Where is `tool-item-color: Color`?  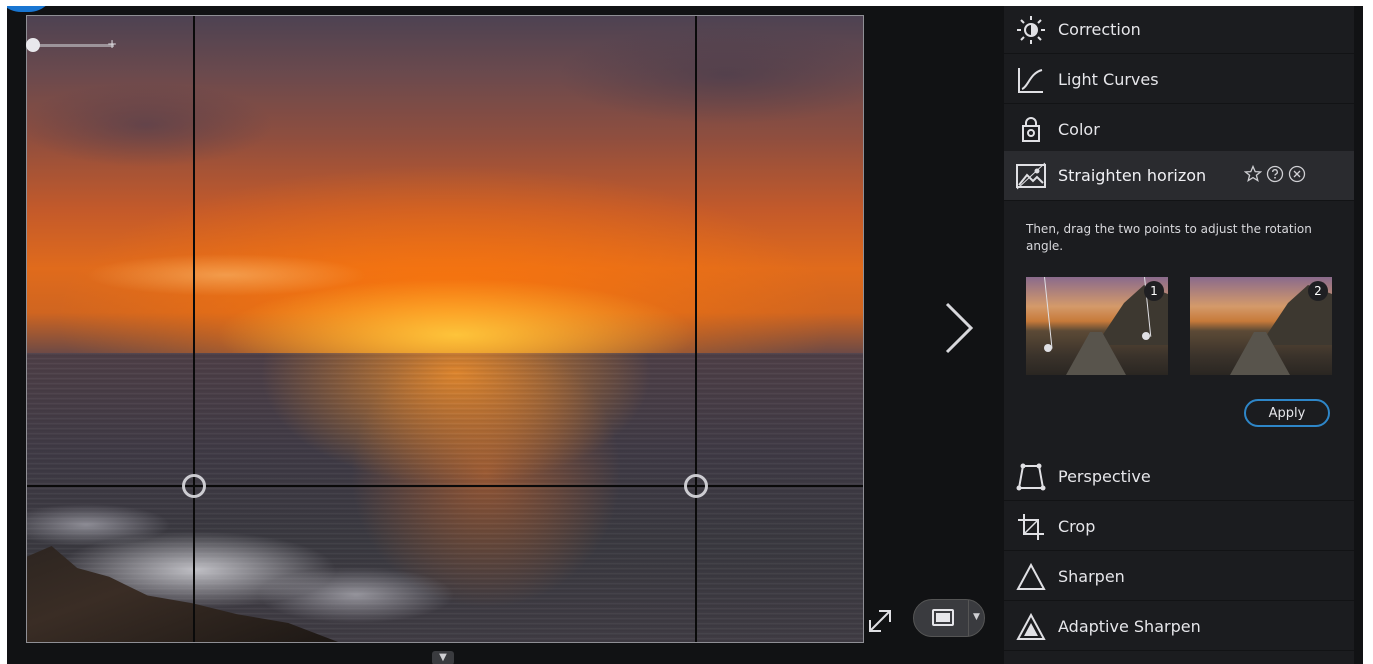 tool-item-color: Color is located at coordinates (1179, 130).